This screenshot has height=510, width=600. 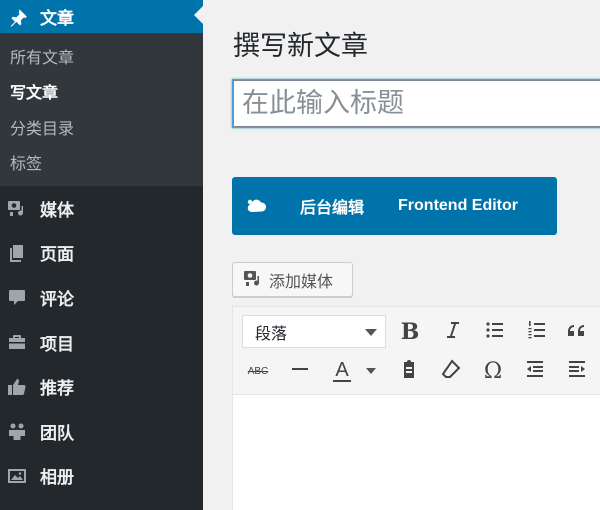 I want to click on bullet-list-button, so click(x=495, y=332).